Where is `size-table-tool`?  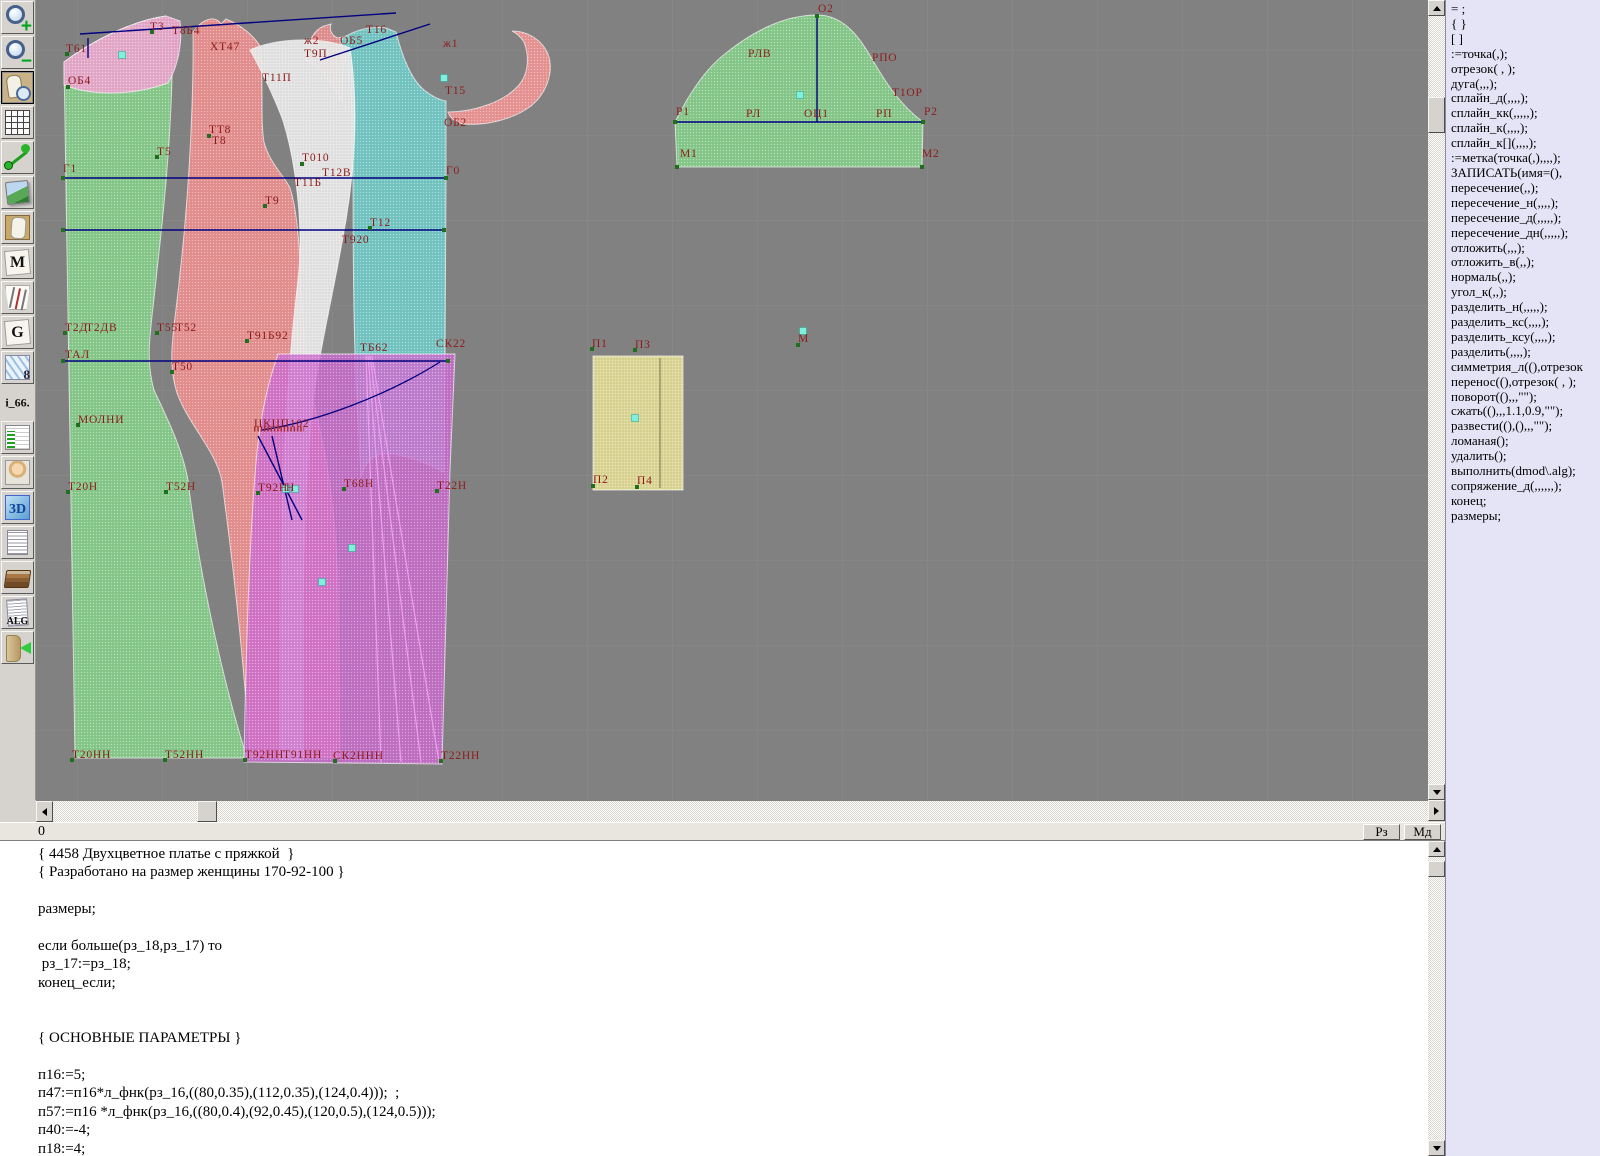 size-table-tool is located at coordinates (17, 437).